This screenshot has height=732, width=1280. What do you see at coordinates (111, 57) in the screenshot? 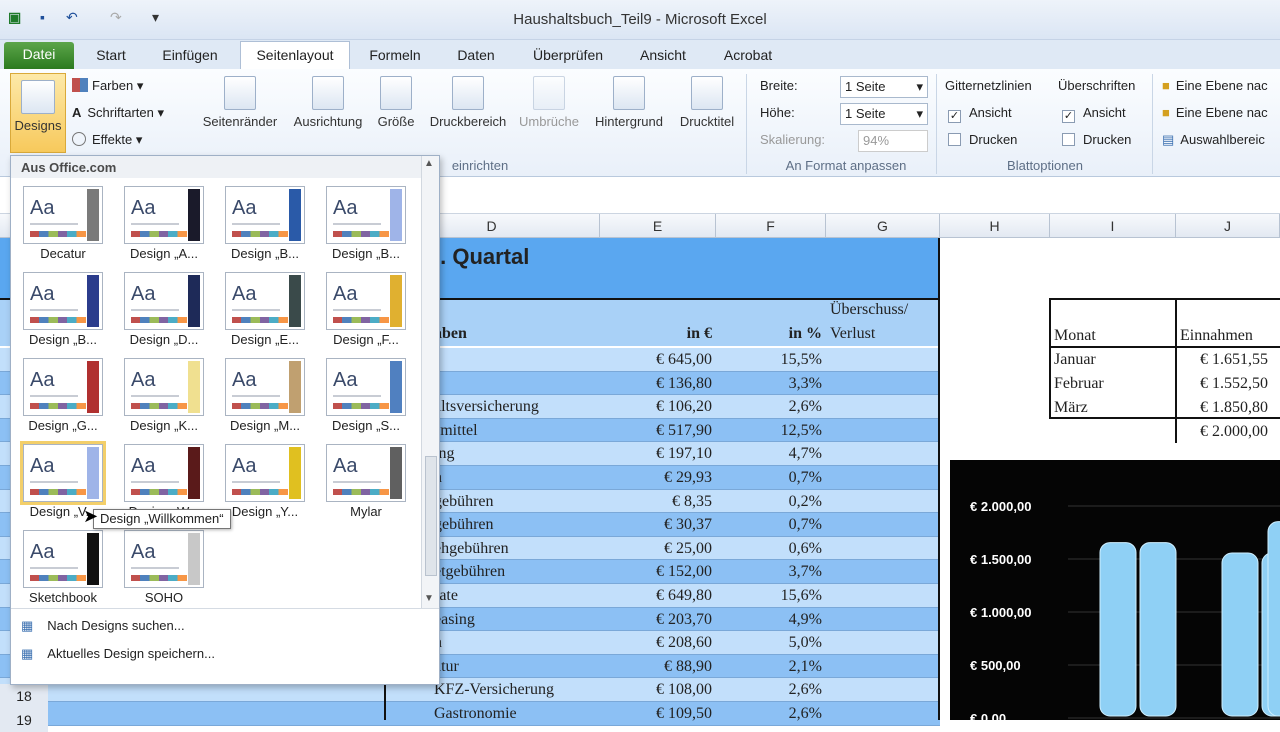
I see `tab-start: Start` at bounding box center [111, 57].